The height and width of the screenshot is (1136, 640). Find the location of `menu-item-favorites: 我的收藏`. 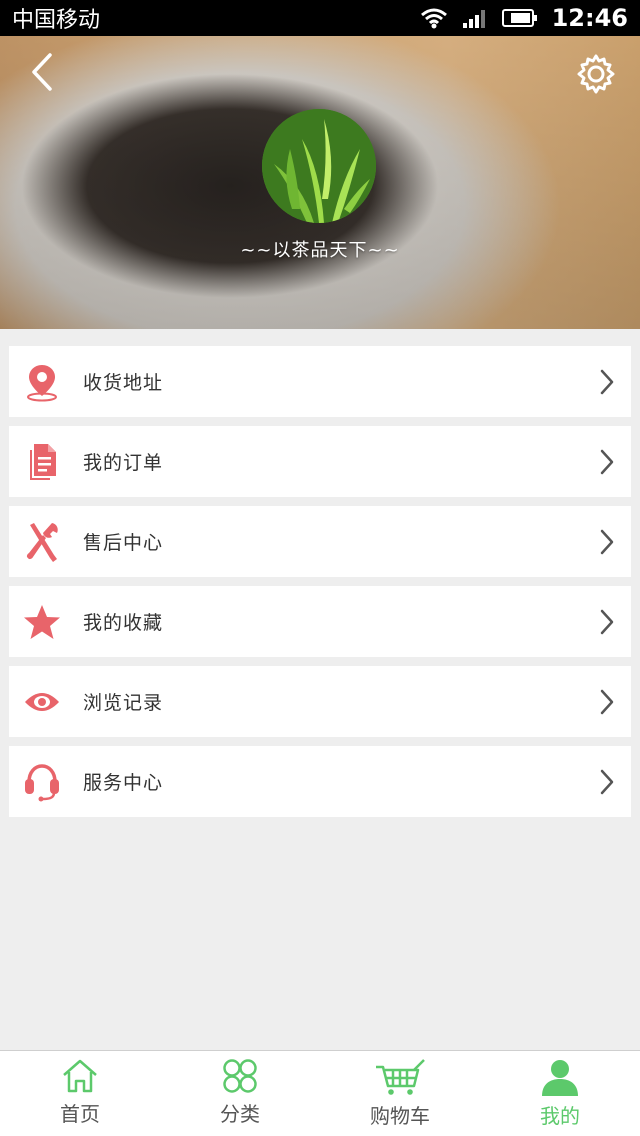

menu-item-favorites: 我的收藏 is located at coordinates (320, 621).